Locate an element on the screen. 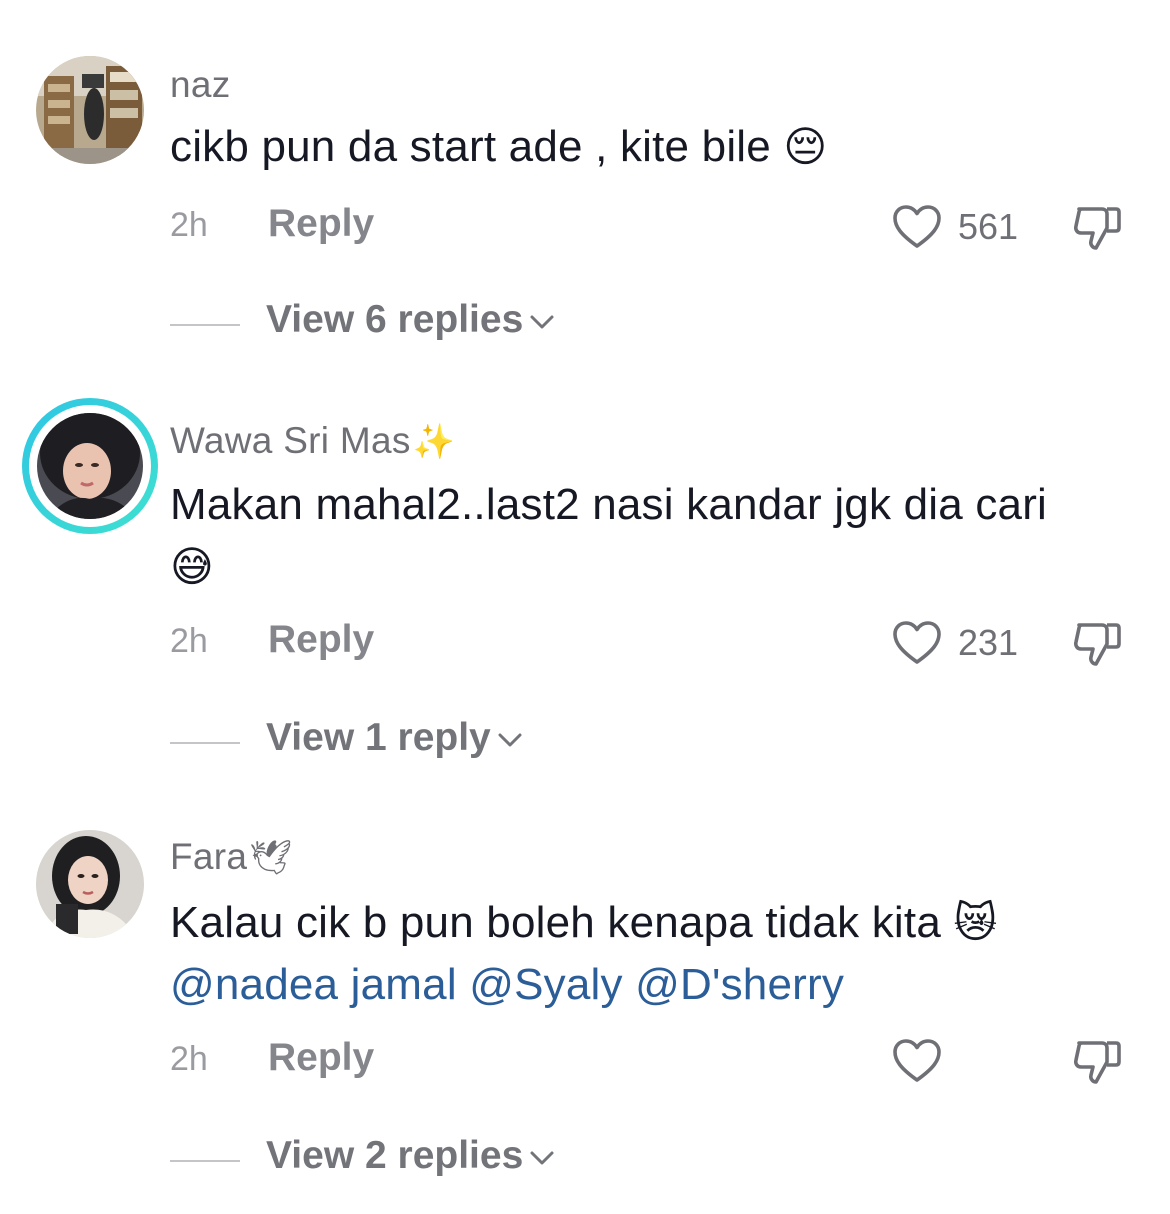 The image size is (1170, 1214). comment-username: Wawa Sri Mas✨ is located at coordinates (312, 441).